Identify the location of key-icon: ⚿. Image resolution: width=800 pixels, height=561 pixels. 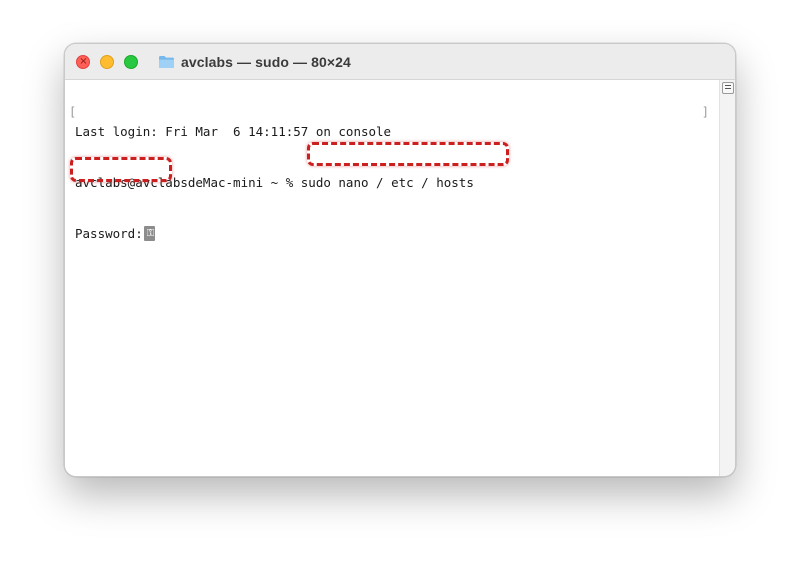
(150, 233).